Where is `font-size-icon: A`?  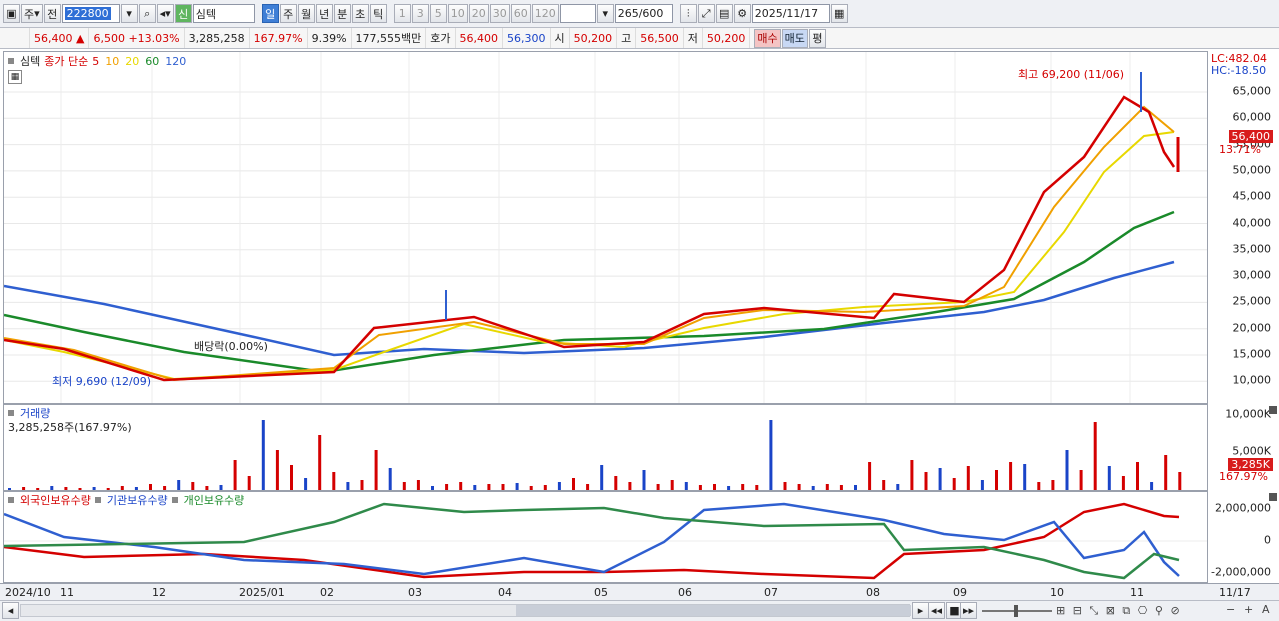 font-size-icon: A is located at coordinates (1266, 609).